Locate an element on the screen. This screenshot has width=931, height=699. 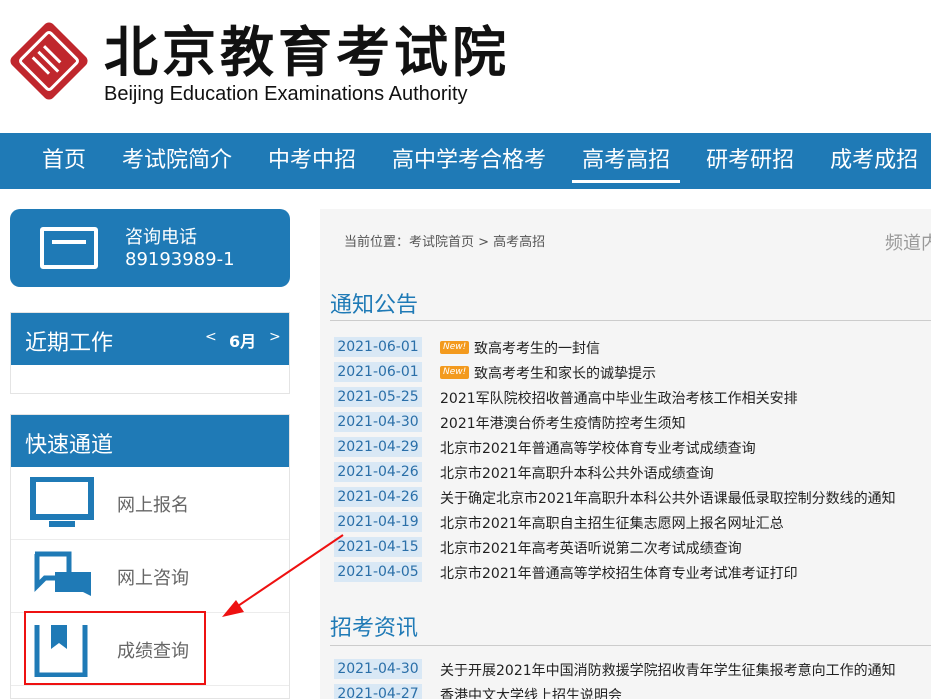
news-title-link: 北京市2021年高职自主招生征集志愿网上报名网址汇总 is located at coordinates (612, 523).